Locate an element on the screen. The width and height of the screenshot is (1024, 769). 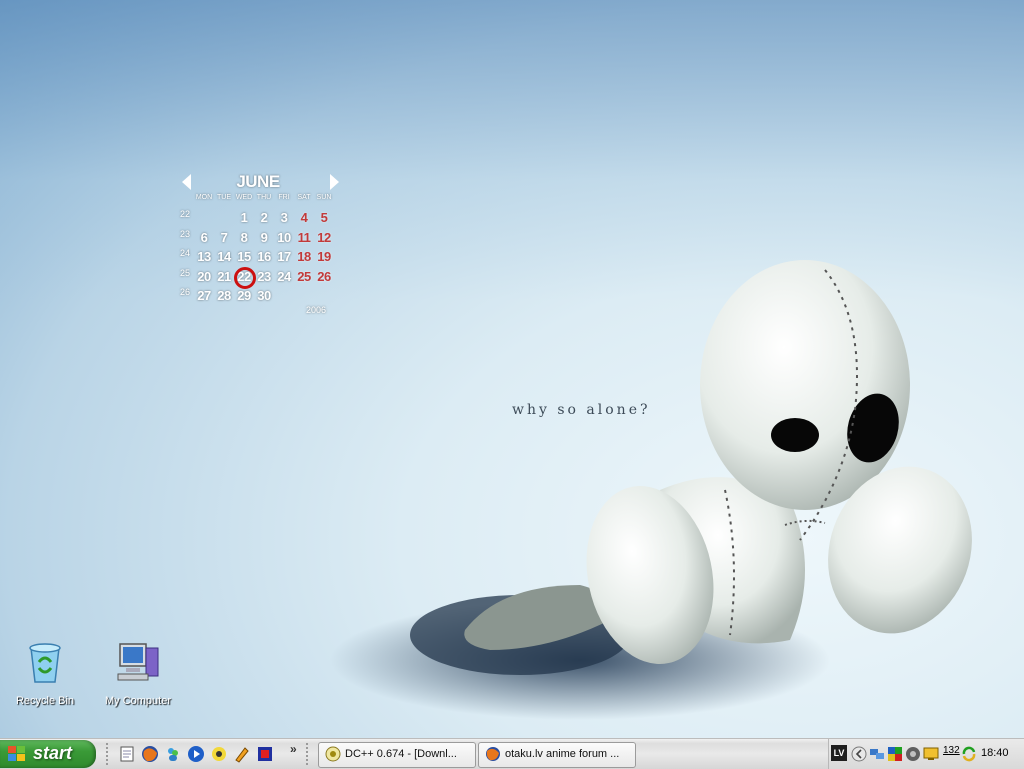
calendar-weekday-label: SUN is located at coordinates (324, 197).